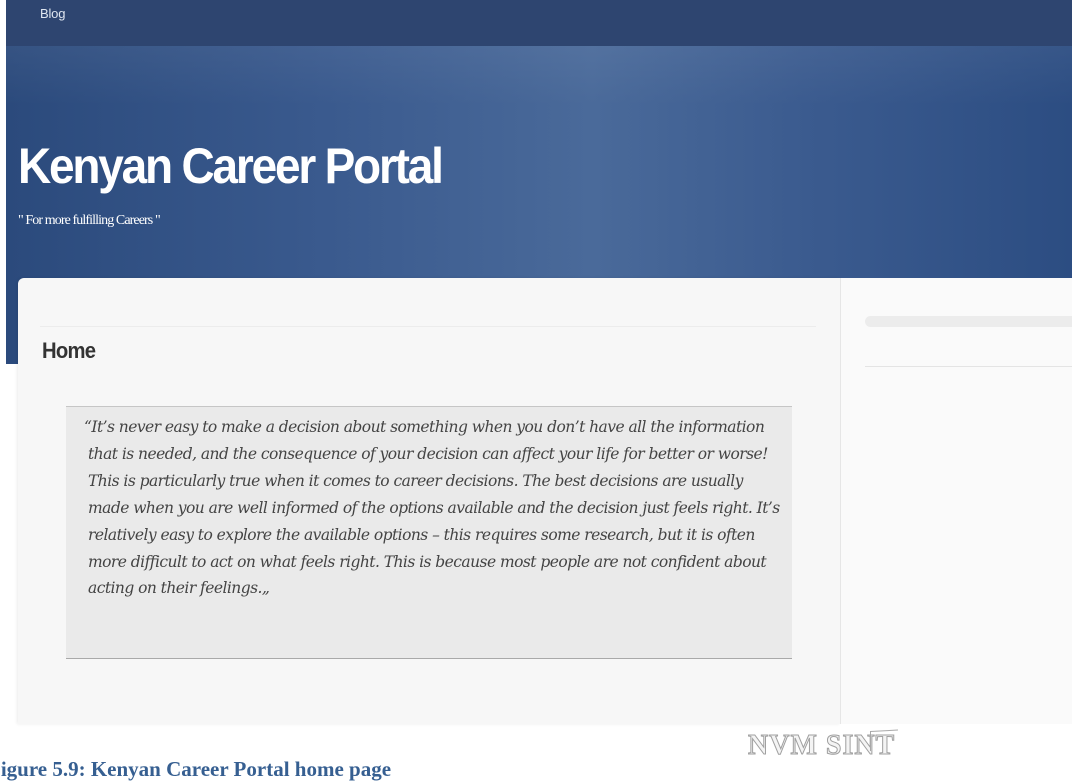  Describe the element at coordinates (956, 501) in the screenshot. I see `sidebar` at that location.